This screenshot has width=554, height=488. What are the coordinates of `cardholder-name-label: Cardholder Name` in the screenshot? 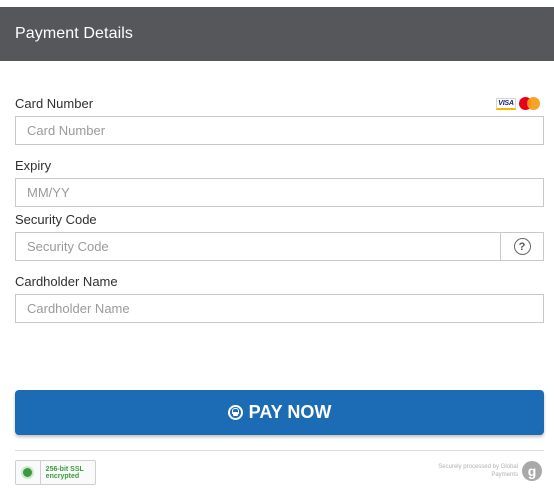 It's located at (66, 281).